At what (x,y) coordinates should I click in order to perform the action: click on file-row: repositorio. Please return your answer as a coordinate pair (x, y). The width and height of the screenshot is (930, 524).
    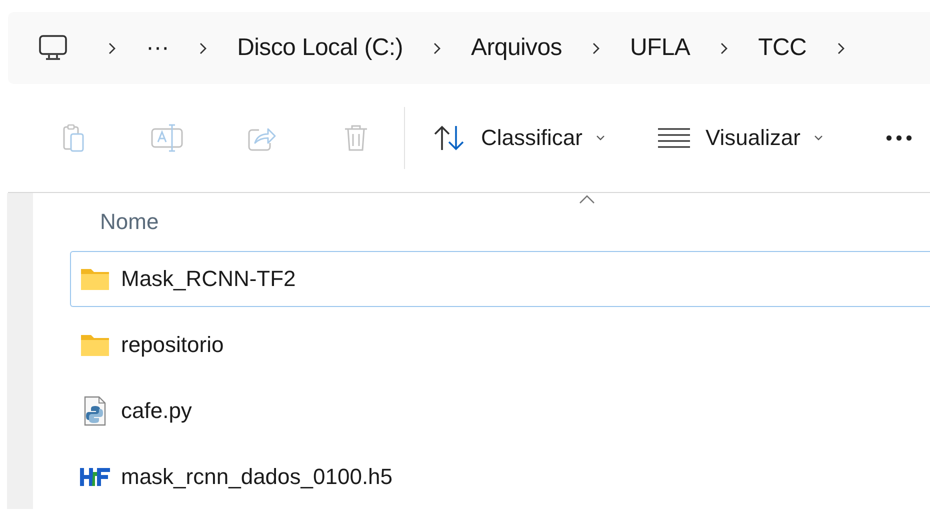
    Looking at the image, I should click on (500, 345).